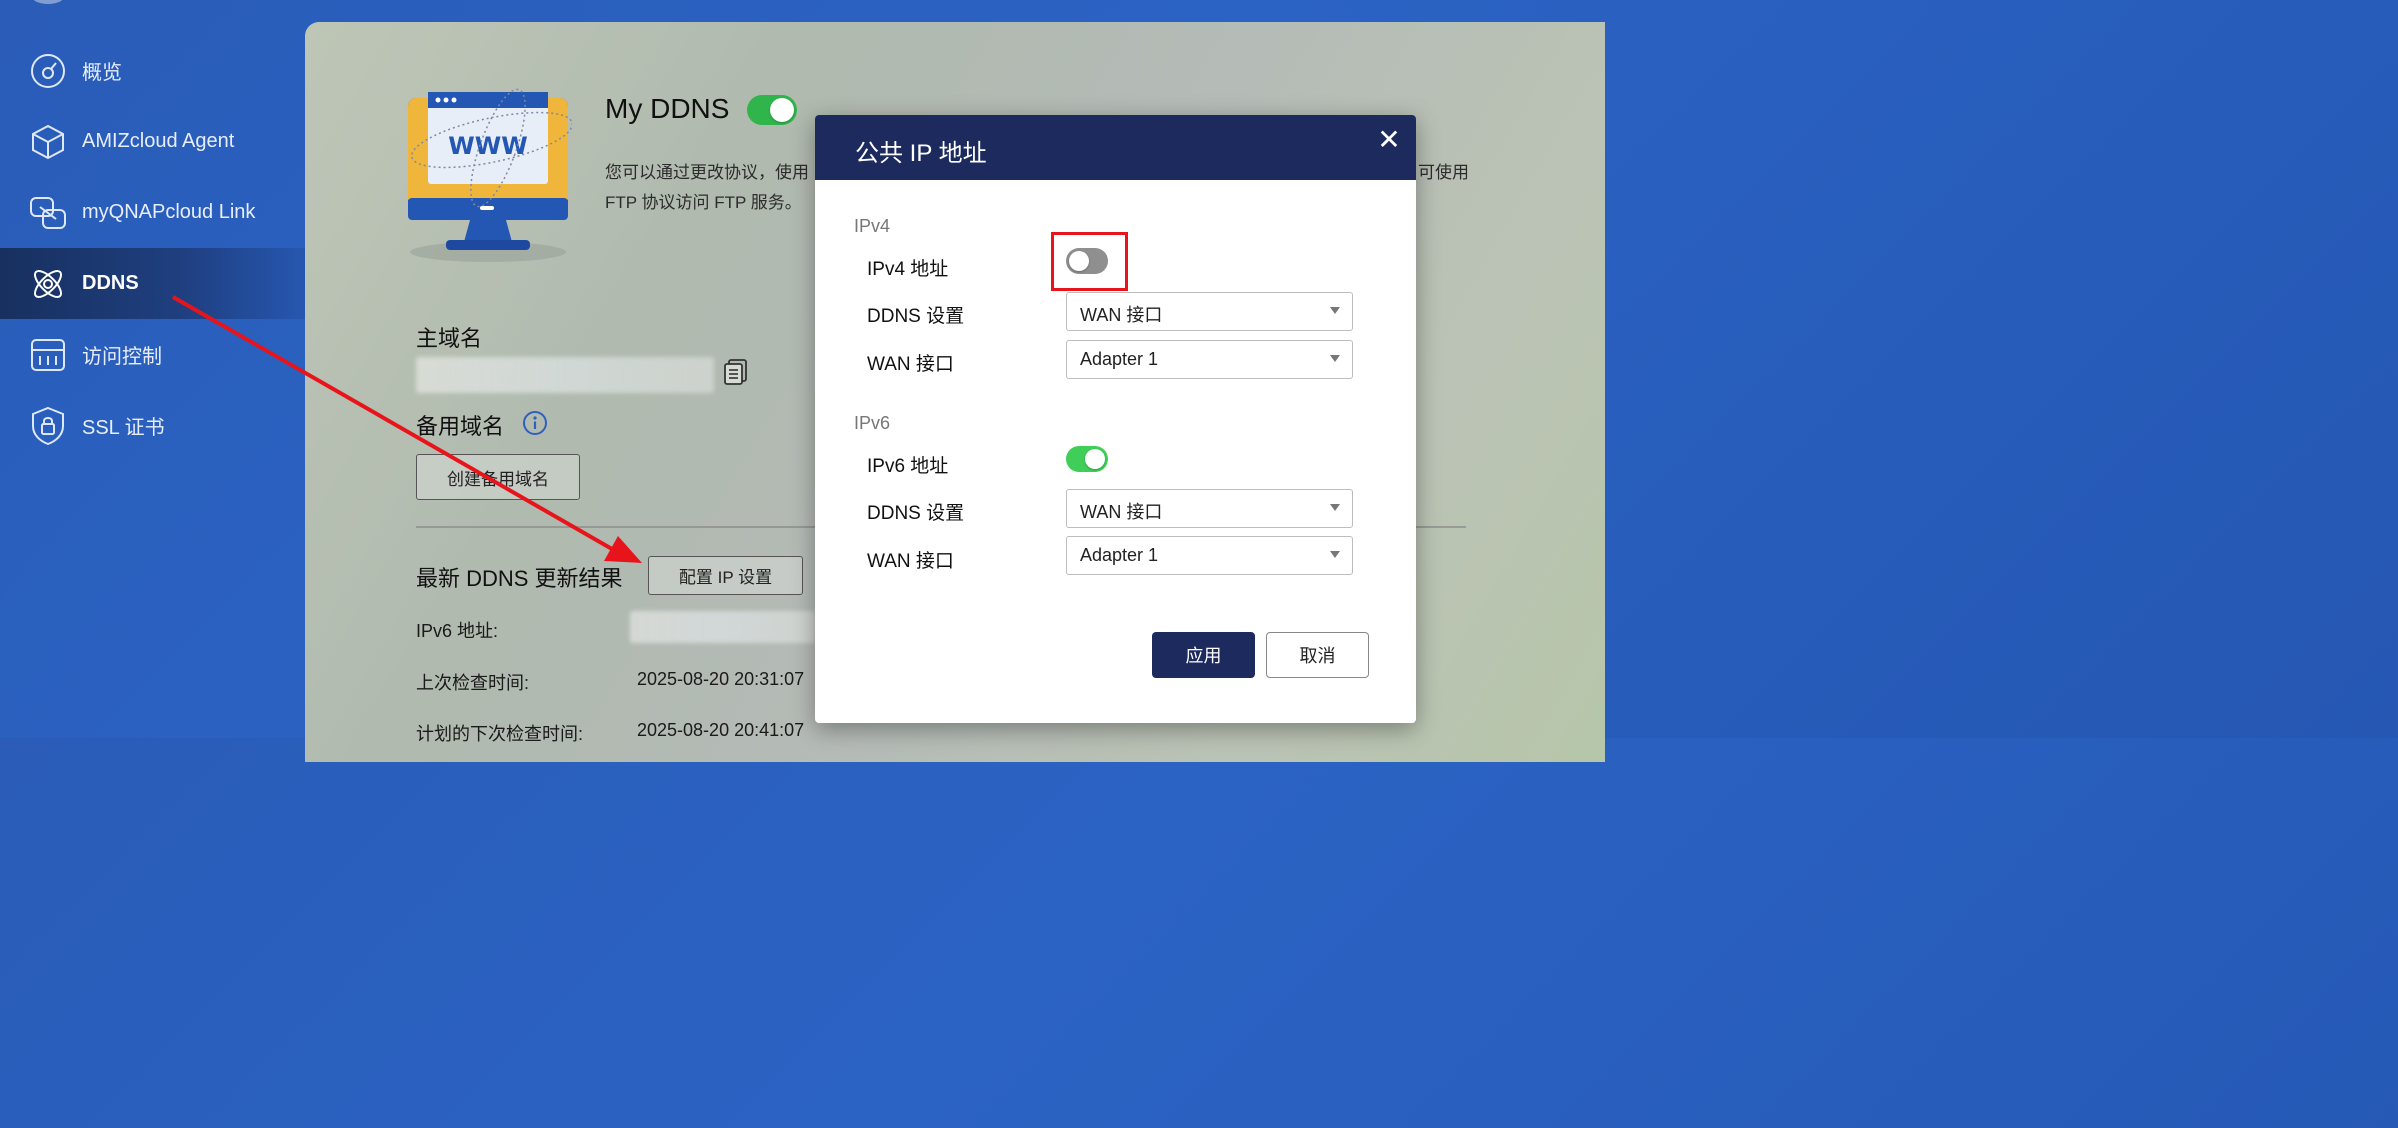  What do you see at coordinates (910, 364) in the screenshot?
I see `ipv4-wan-label: WAN 接口` at bounding box center [910, 364].